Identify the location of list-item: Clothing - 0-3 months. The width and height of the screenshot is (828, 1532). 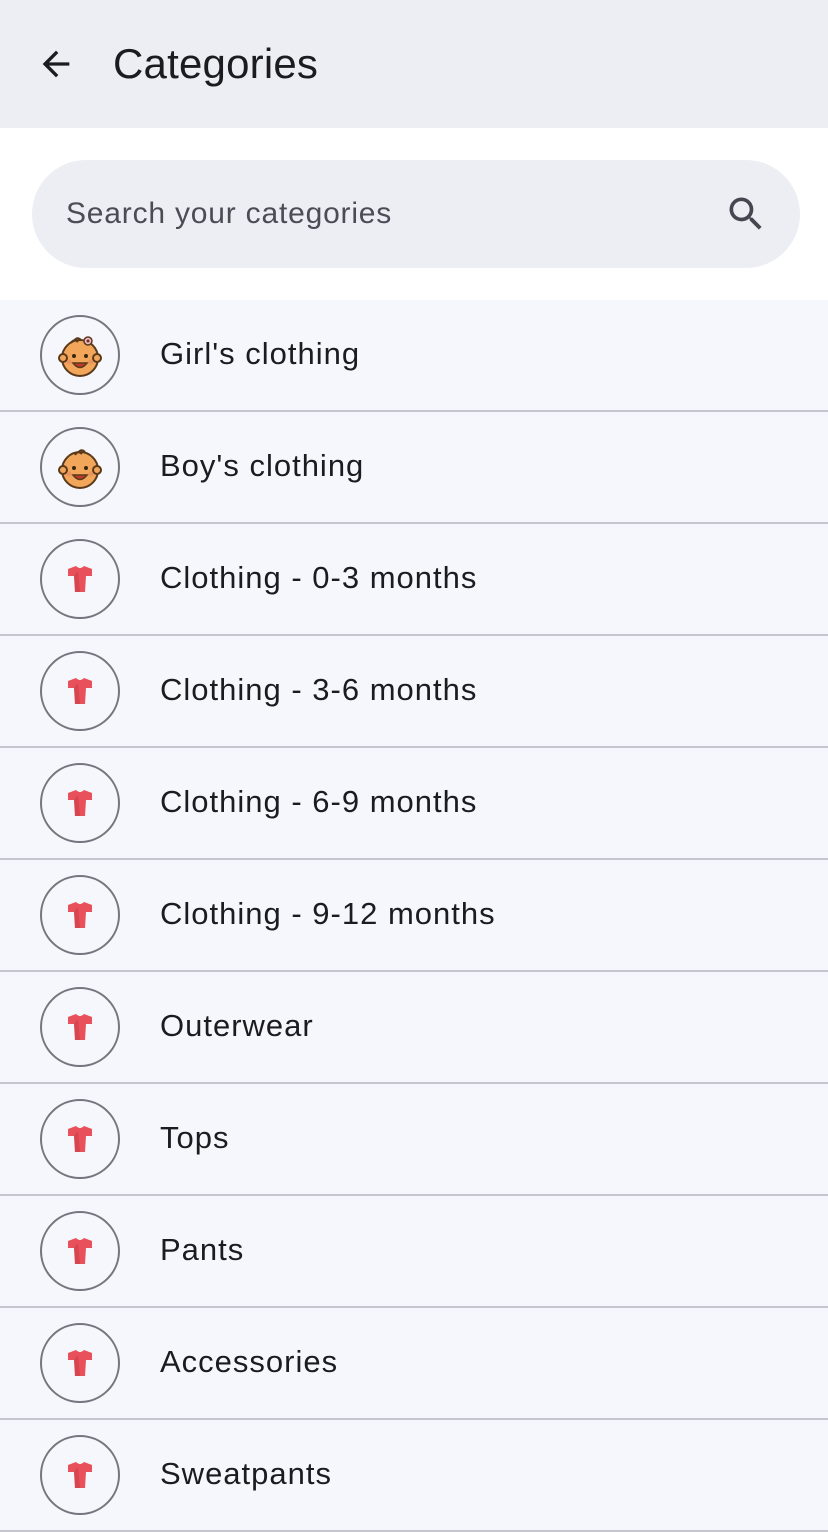
(414, 580).